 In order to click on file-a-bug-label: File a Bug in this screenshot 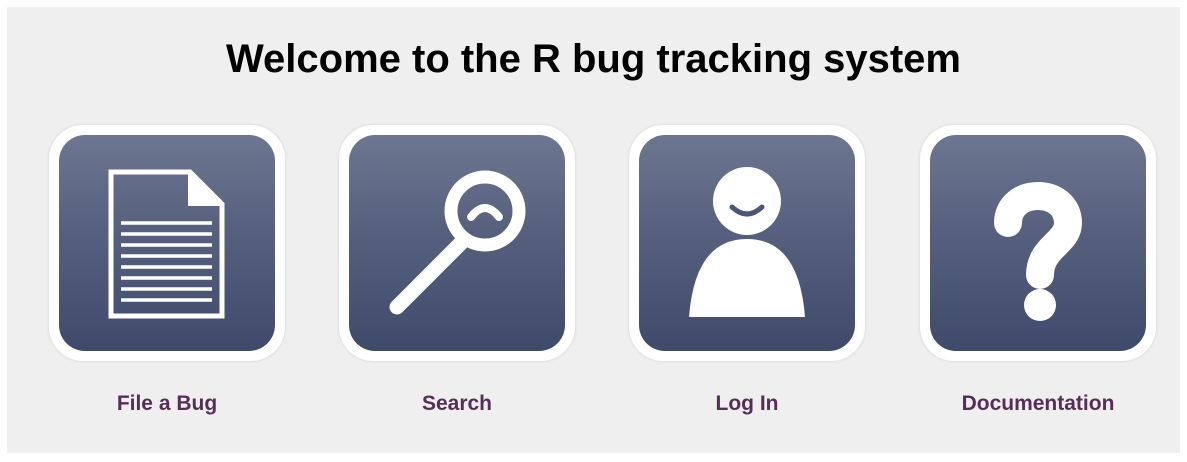, I will do `click(167, 404)`.